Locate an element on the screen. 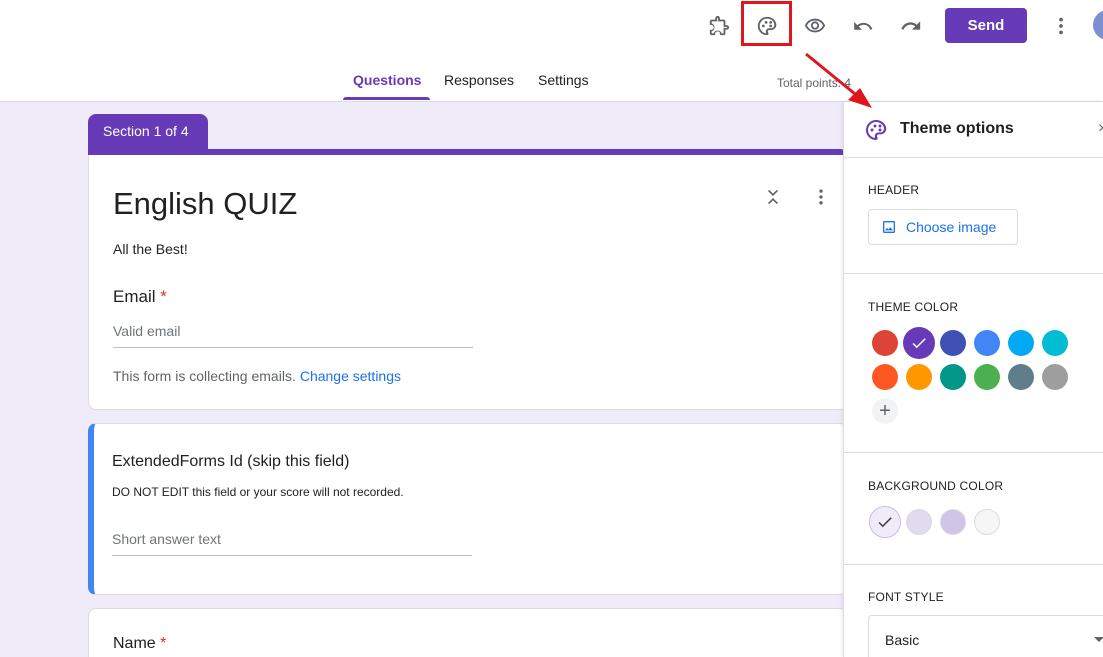 This screenshot has width=1103, height=657. send-button: Send is located at coordinates (986, 25).